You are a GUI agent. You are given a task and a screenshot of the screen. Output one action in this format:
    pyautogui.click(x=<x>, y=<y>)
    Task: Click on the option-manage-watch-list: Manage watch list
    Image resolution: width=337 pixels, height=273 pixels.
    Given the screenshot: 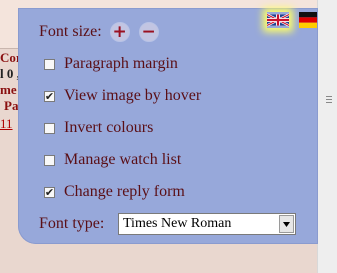 What is the action you would take?
    pyautogui.click(x=99, y=160)
    